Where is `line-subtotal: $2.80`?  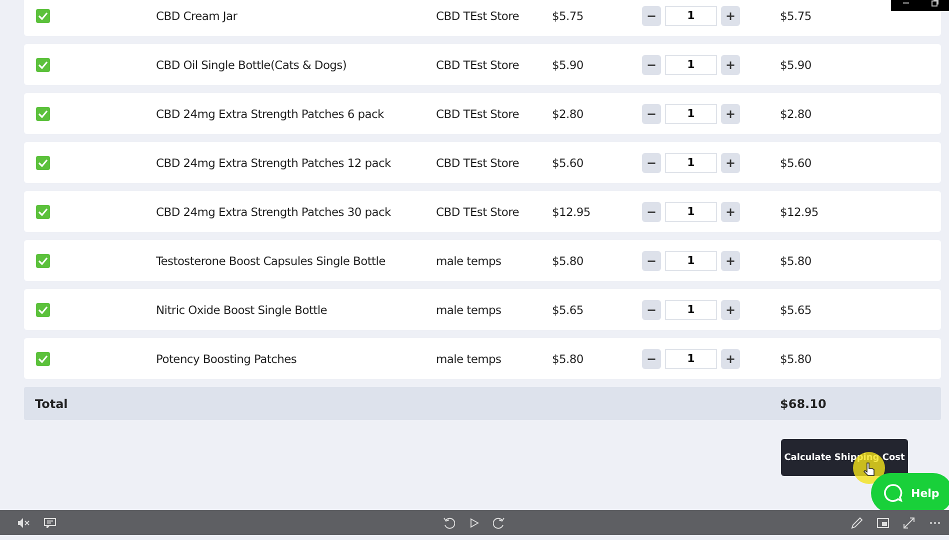
line-subtotal: $2.80 is located at coordinates (796, 113).